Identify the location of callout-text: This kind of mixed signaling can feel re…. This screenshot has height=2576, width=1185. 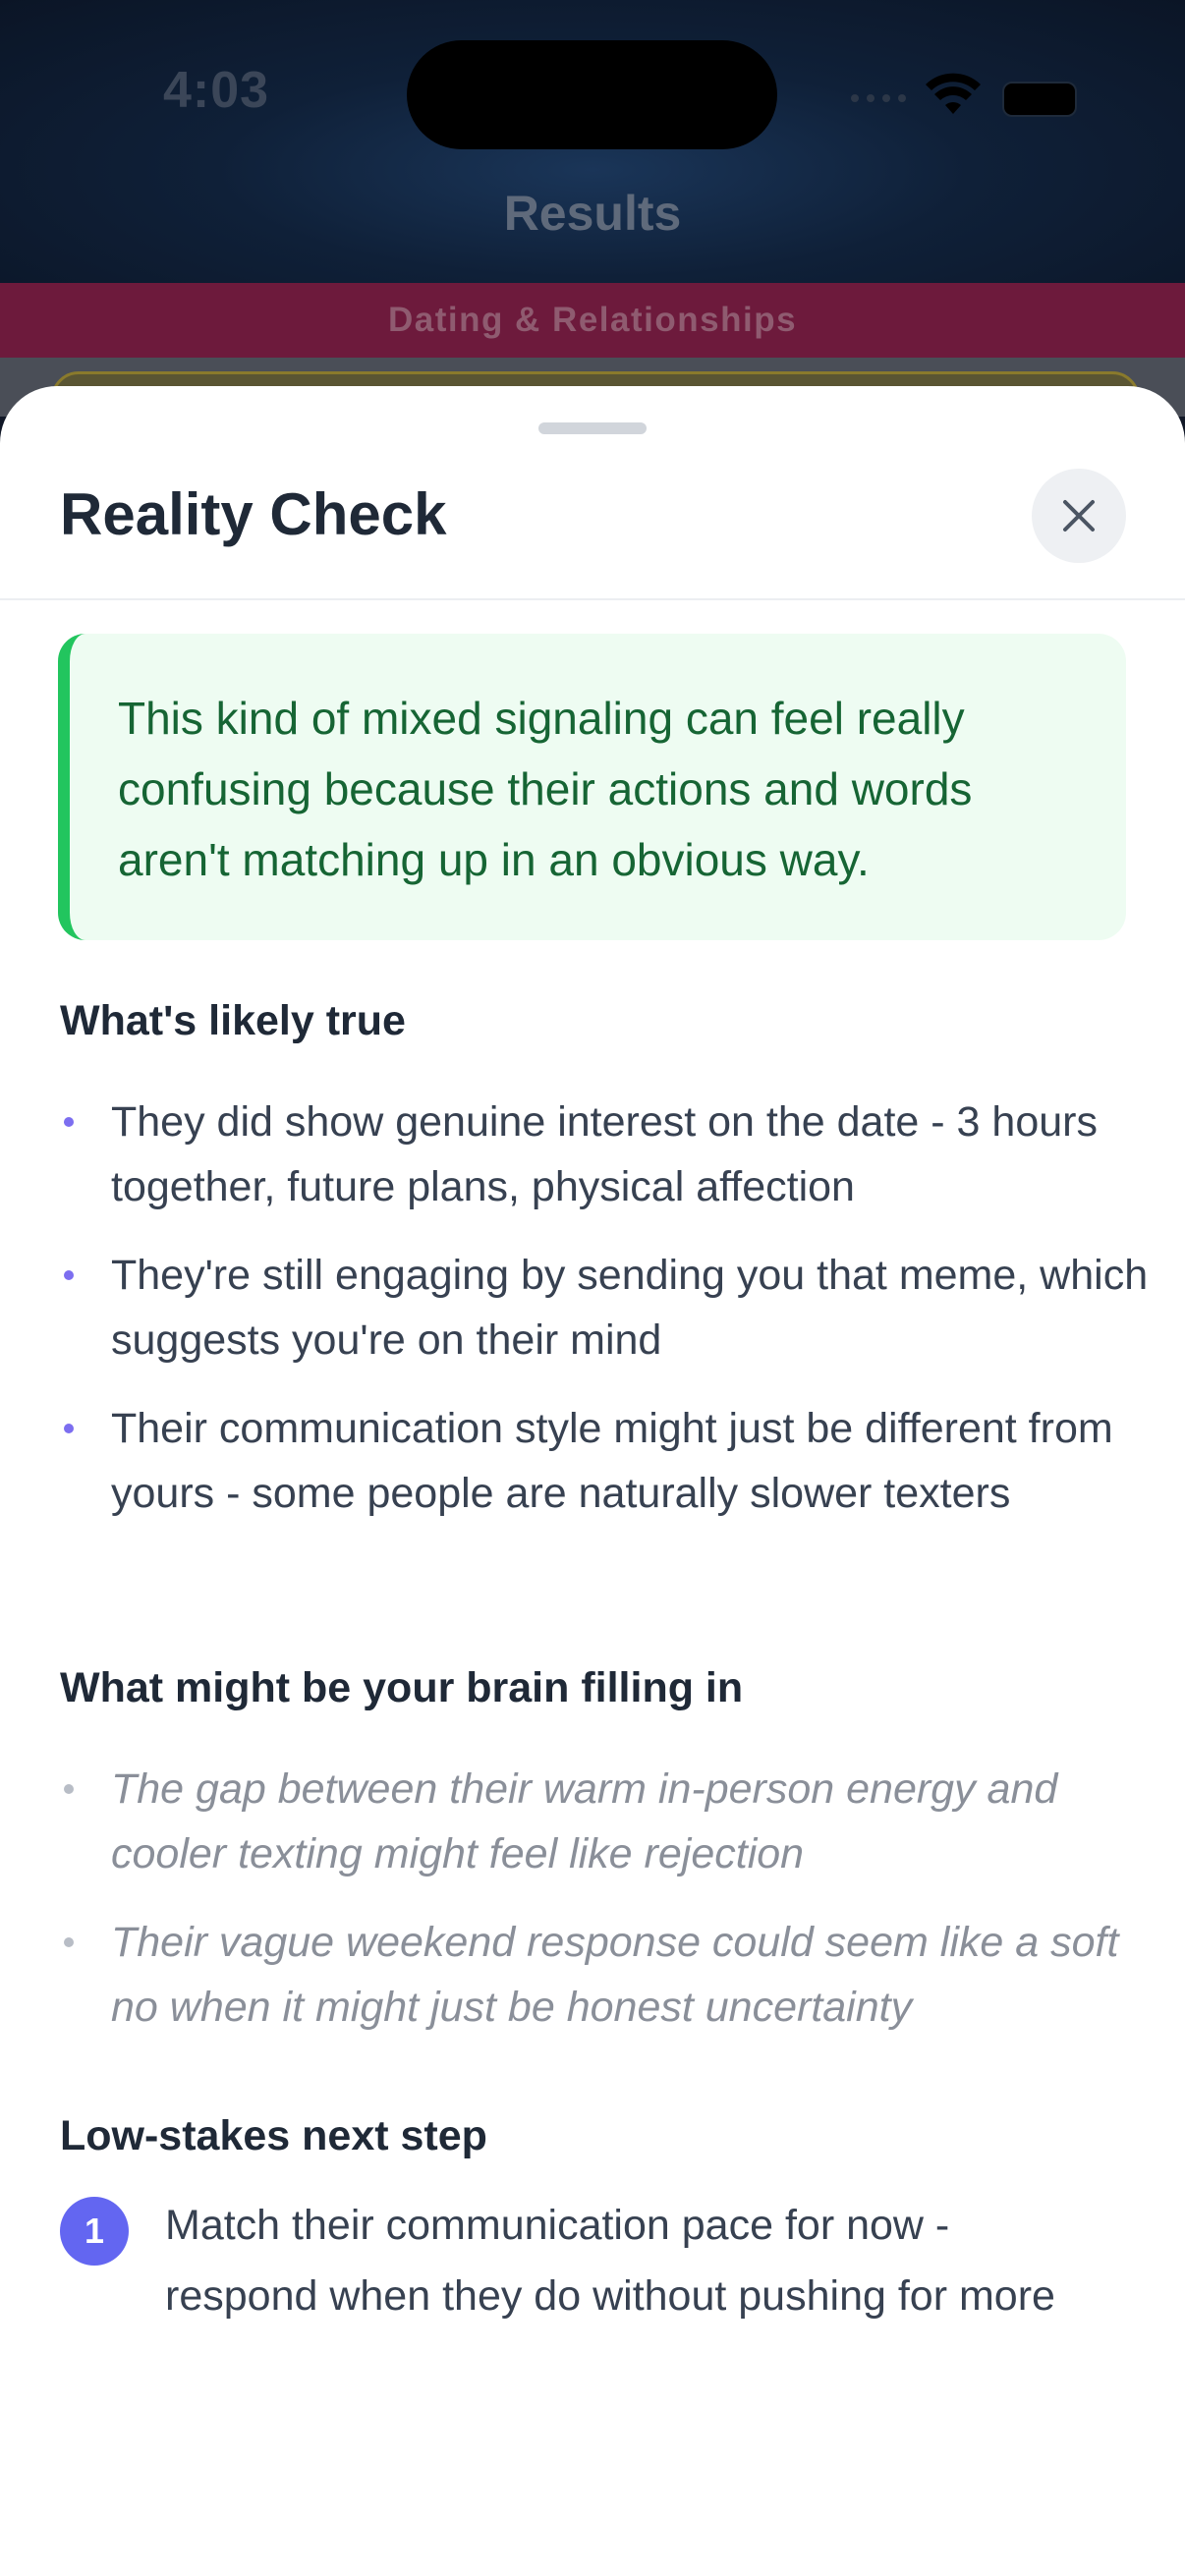
(546, 789).